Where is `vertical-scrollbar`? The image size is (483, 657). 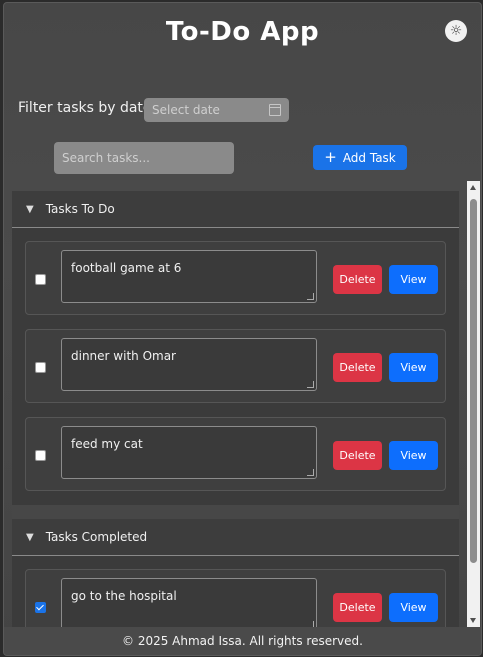 vertical-scrollbar is located at coordinates (473, 404).